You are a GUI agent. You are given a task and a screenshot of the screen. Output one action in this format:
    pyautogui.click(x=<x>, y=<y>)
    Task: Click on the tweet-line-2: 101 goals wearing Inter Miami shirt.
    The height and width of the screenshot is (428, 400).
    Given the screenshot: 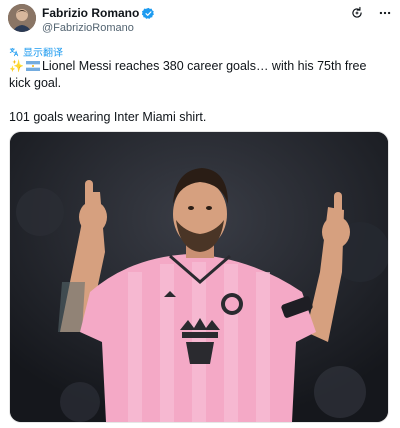 What is the action you would take?
    pyautogui.click(x=108, y=117)
    